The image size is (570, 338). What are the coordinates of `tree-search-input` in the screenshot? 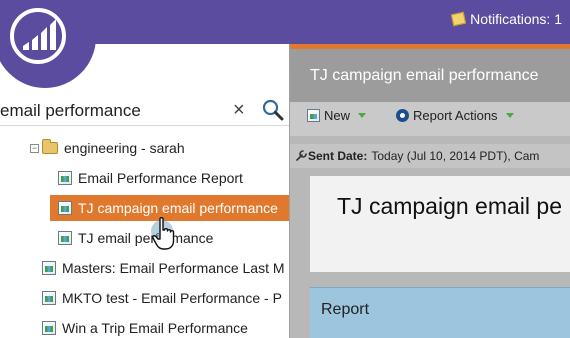 It's located at (112, 111).